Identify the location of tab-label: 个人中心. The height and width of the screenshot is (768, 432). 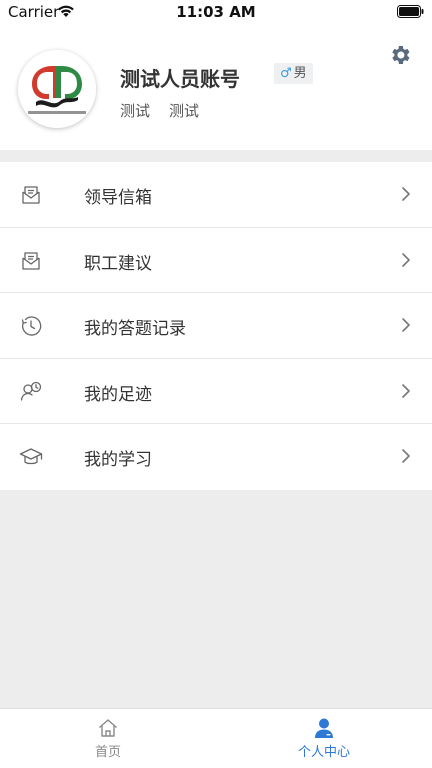
(323, 752).